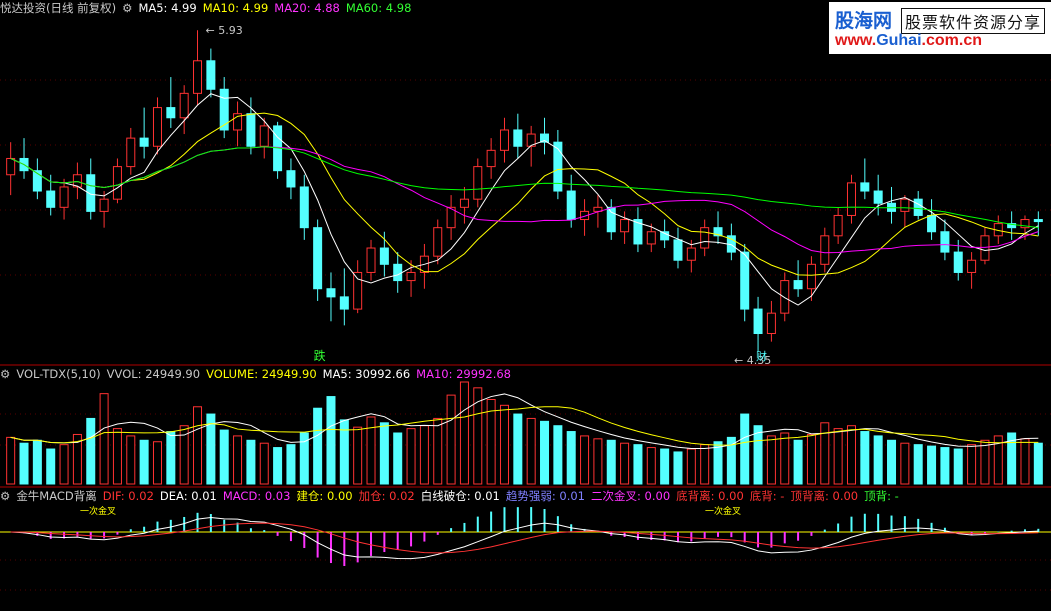 The height and width of the screenshot is (611, 1051). Describe the element at coordinates (56, 496) in the screenshot. I see `macd-panel-title: 金牛MACD背离` at that location.